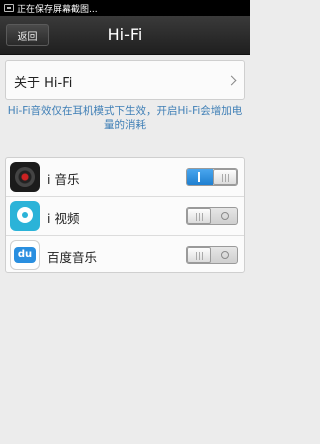 The image size is (320, 444). I want to click on list-item: i 视频, so click(125, 216).